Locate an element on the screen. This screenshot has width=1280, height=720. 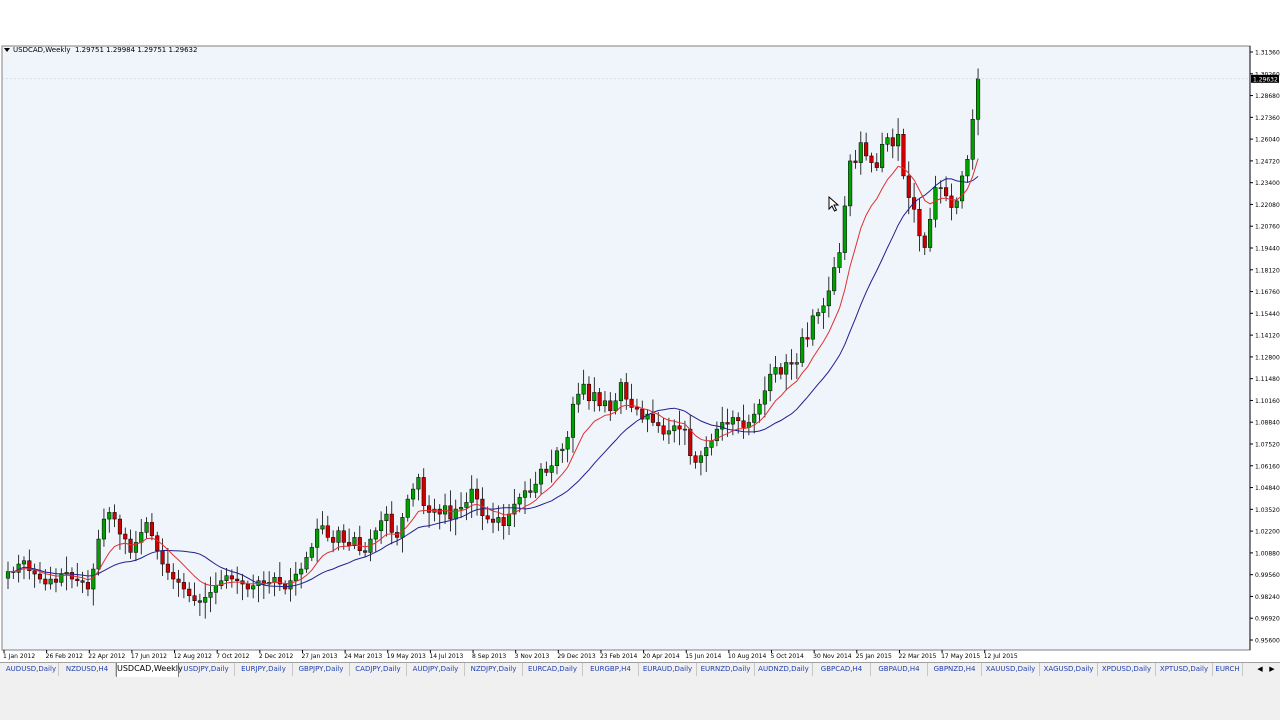
tab-scroll-left-icon: ◀ is located at coordinates (1260, 669).